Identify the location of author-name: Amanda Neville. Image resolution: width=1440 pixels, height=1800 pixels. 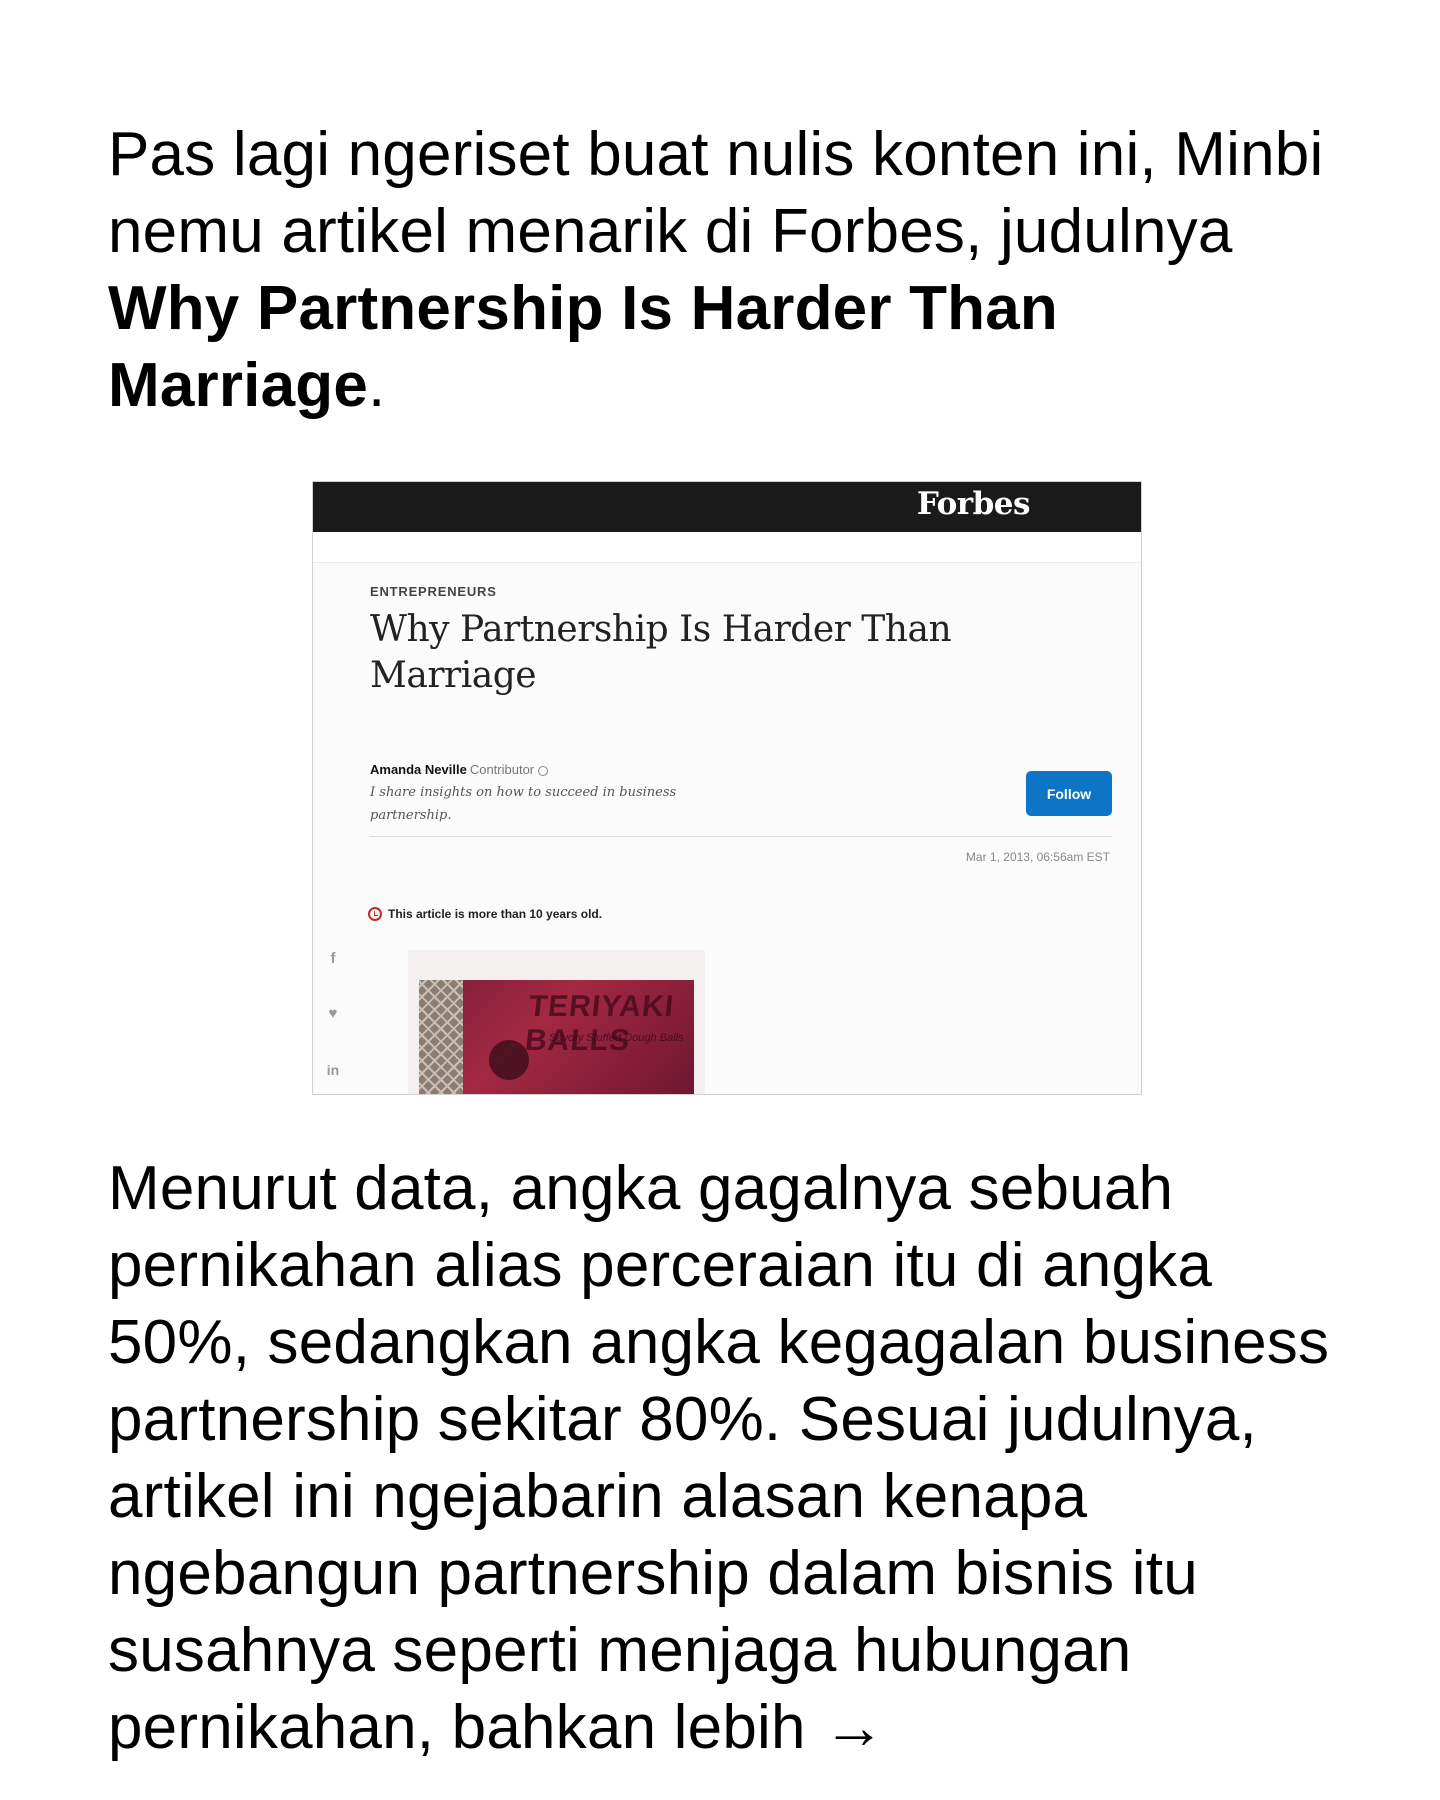
(418, 769).